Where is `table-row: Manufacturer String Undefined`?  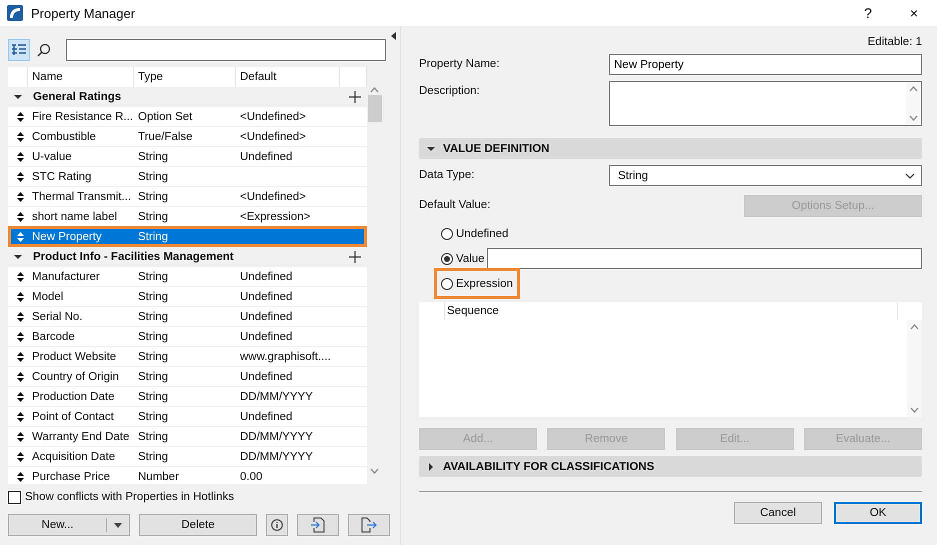 table-row: Manufacturer String Undefined is located at coordinates (187, 277).